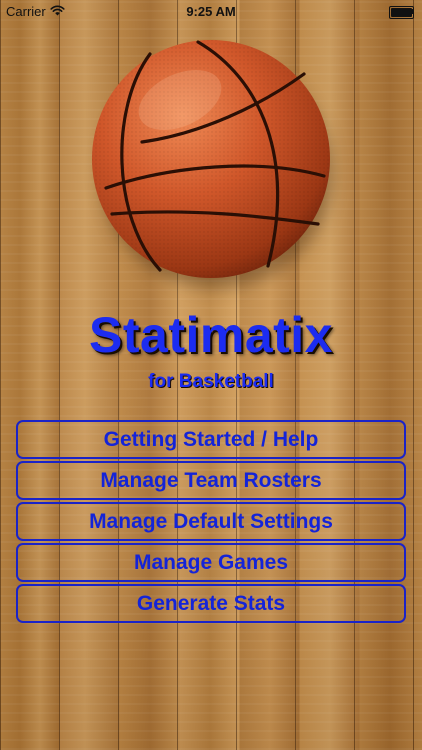 This screenshot has height=750, width=422. Describe the element at coordinates (211, 335) in the screenshot. I see `app-title: Statimatix` at that location.